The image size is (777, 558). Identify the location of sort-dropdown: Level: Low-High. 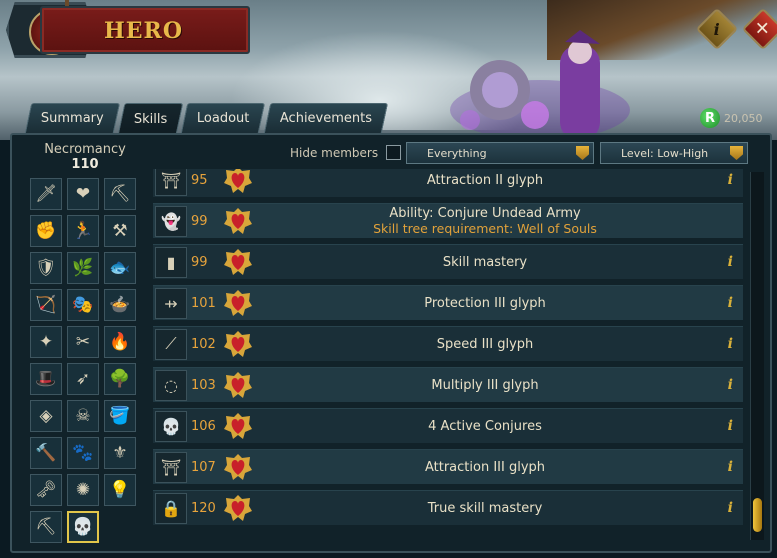
(674, 153).